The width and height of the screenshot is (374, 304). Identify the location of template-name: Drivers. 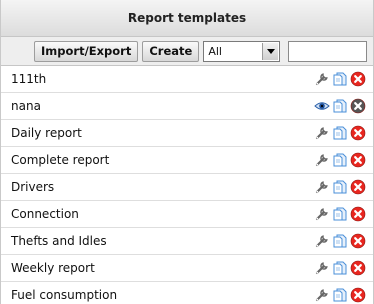
(157, 187).